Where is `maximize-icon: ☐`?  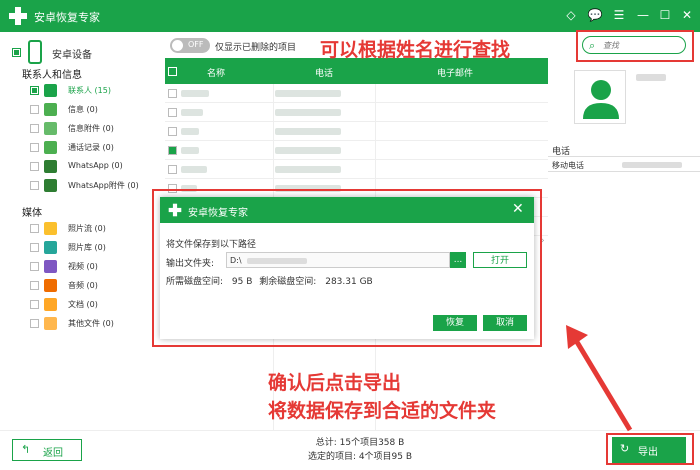
maximize-icon: ☐ is located at coordinates (665, 15).